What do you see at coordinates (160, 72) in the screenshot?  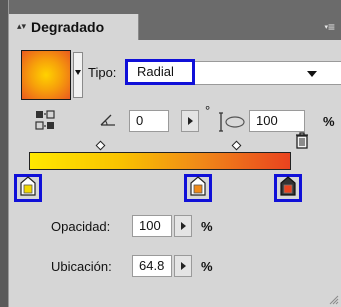 I see `type-highlight-box` at bounding box center [160, 72].